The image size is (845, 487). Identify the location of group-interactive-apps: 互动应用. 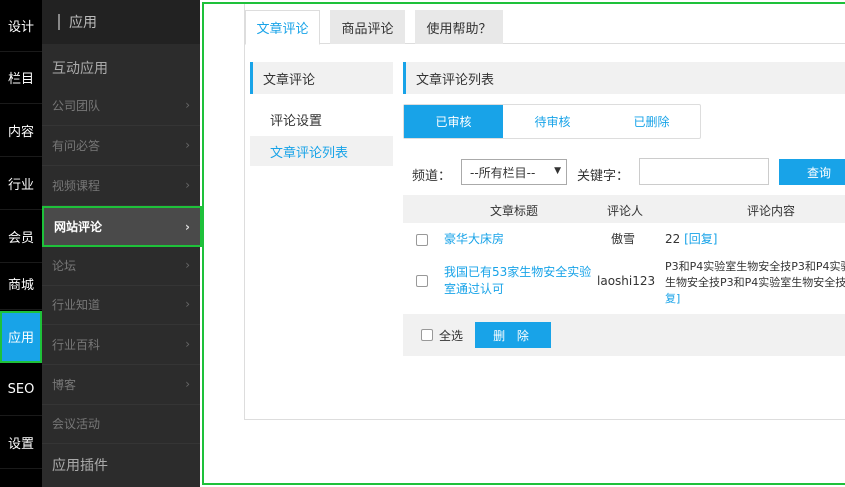
(80, 69).